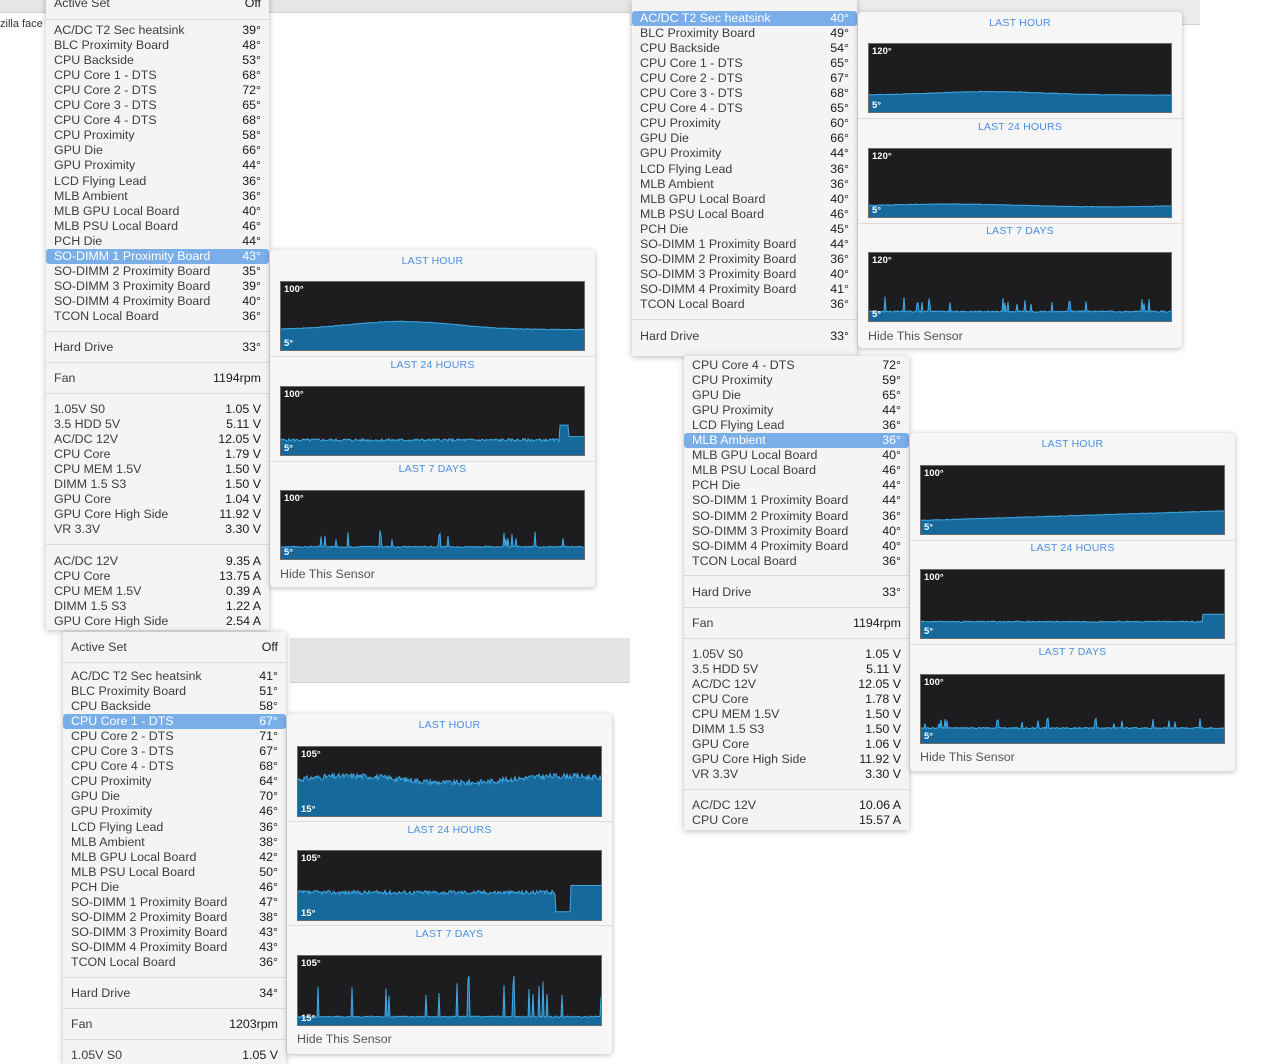 This screenshot has height=1064, width=1279. I want to click on hard-drive-row: Hard Drive 34°, so click(174, 993).